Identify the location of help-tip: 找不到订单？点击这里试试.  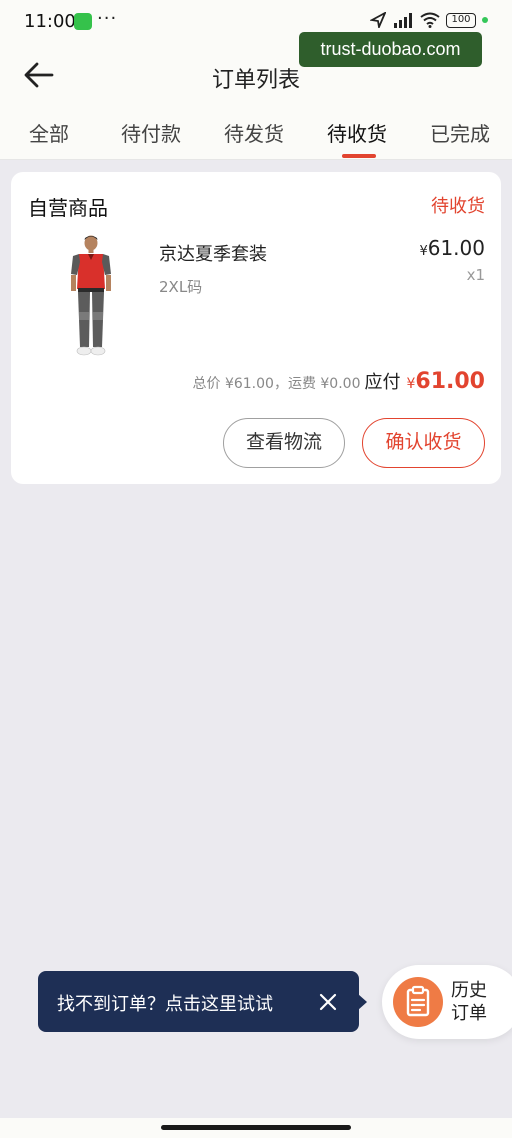
(202, 1001).